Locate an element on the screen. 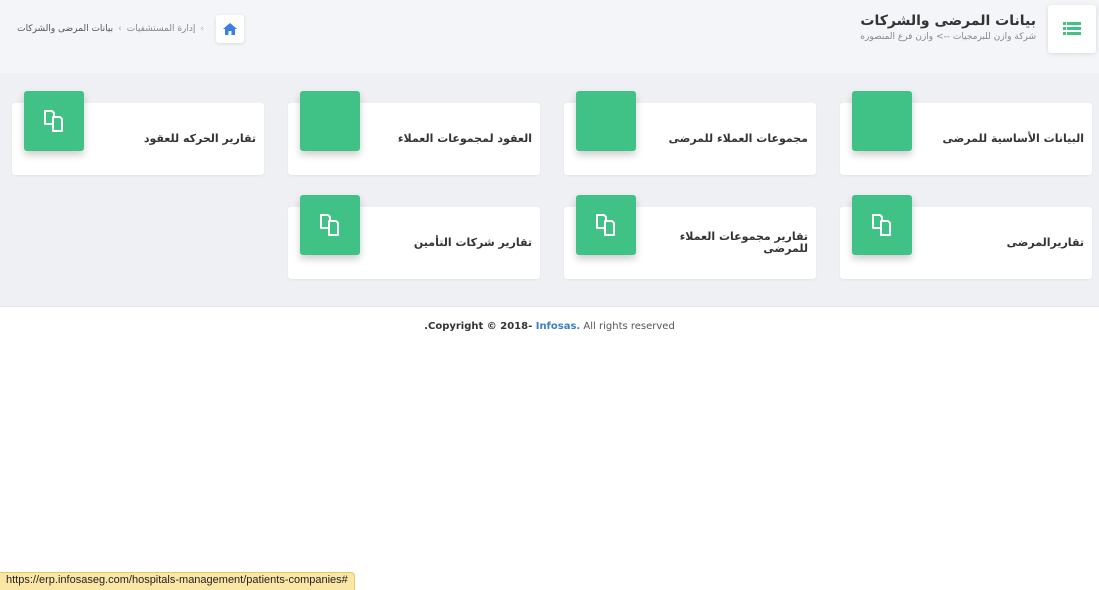  card-label: مجموعات العملاء للمرضى is located at coordinates (738, 138).